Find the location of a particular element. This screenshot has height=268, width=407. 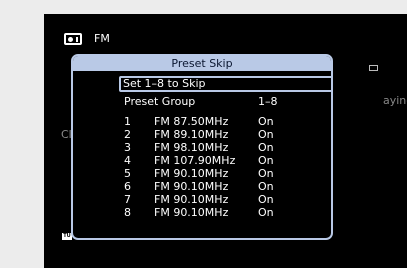

source-label: FM is located at coordinates (102, 38).